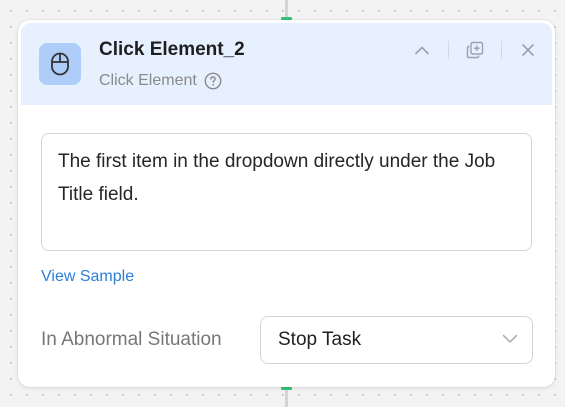 This screenshot has width=565, height=407. Describe the element at coordinates (60, 64) in the screenshot. I see `mouse-icon` at that location.